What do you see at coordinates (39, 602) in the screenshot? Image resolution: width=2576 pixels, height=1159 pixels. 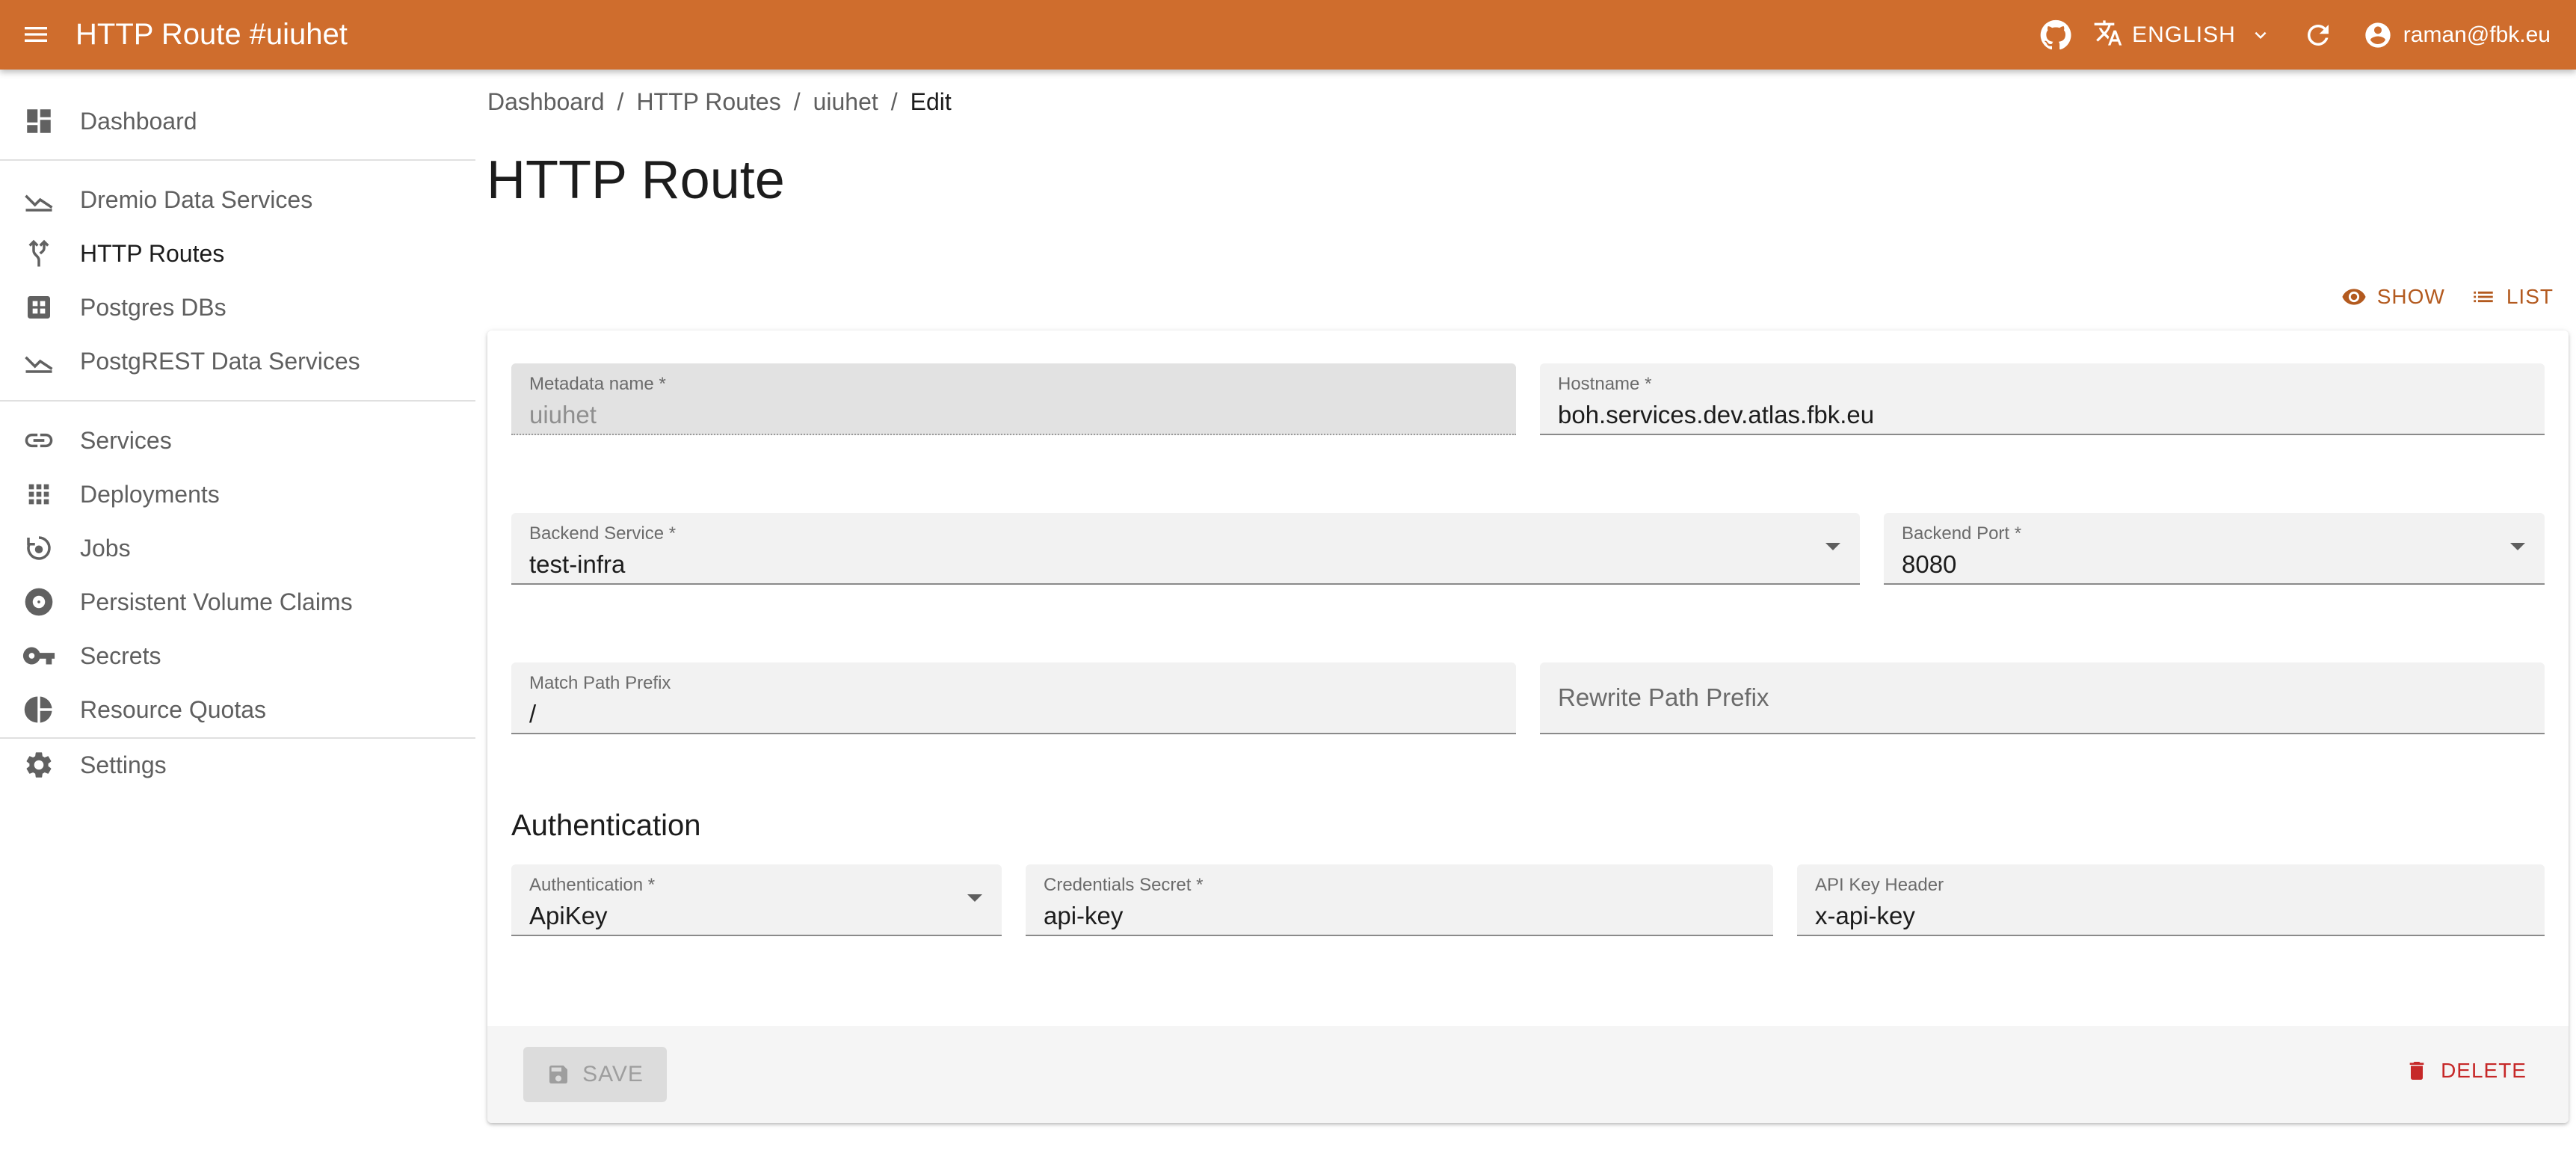 I see `disc-icon` at bounding box center [39, 602].